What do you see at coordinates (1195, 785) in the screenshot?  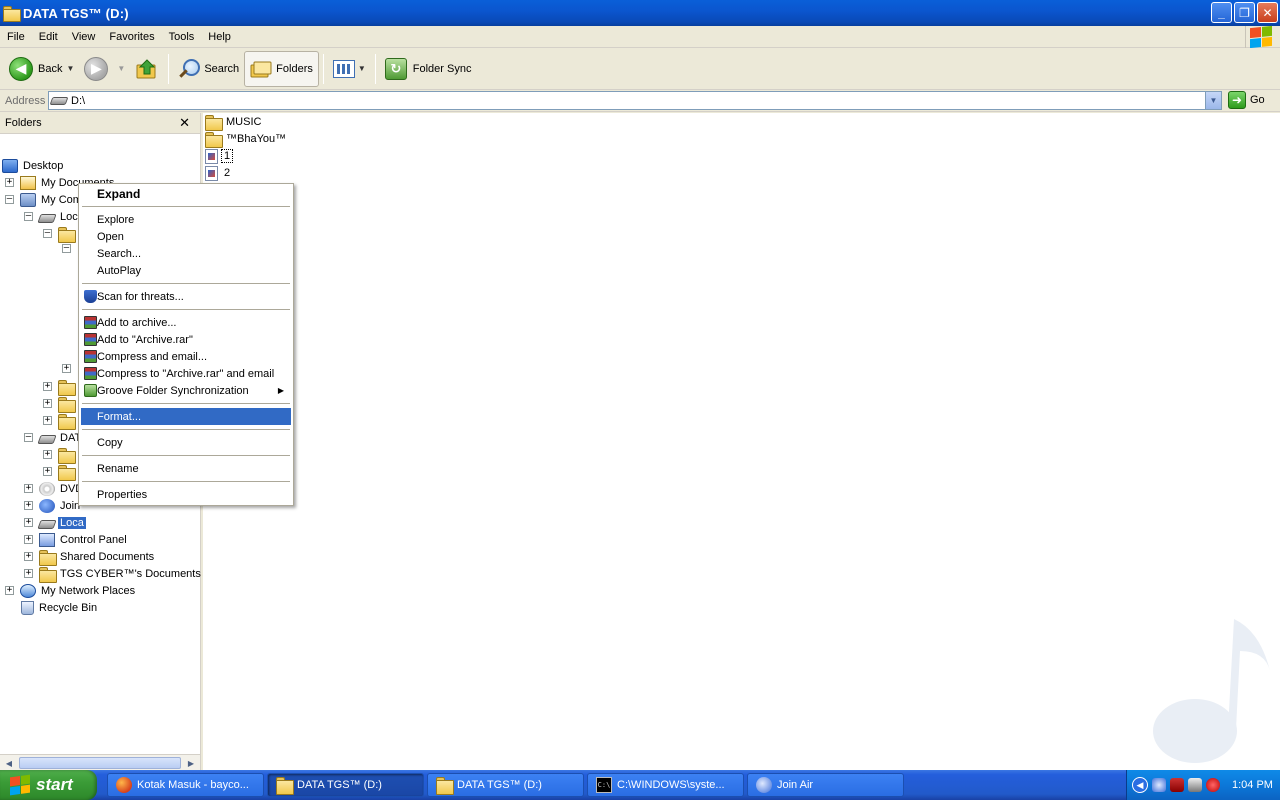 I see `connection-icon` at bounding box center [1195, 785].